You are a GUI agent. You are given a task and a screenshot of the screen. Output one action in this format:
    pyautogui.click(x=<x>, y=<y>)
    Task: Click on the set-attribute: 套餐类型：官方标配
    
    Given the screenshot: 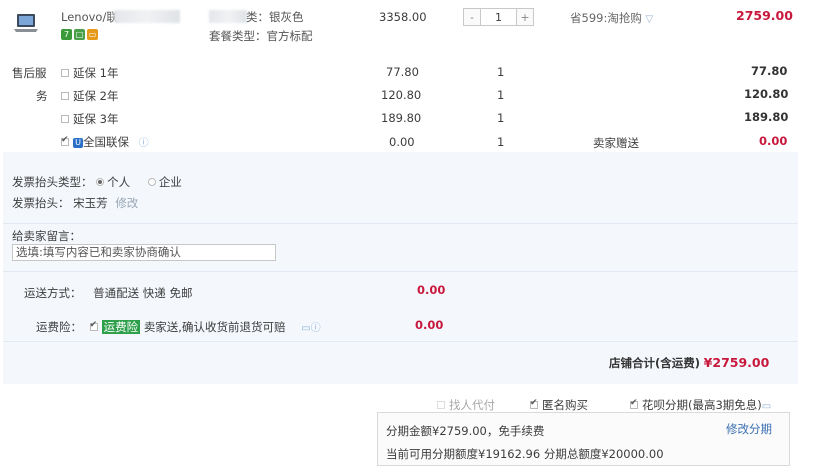 What is the action you would take?
    pyautogui.click(x=261, y=36)
    